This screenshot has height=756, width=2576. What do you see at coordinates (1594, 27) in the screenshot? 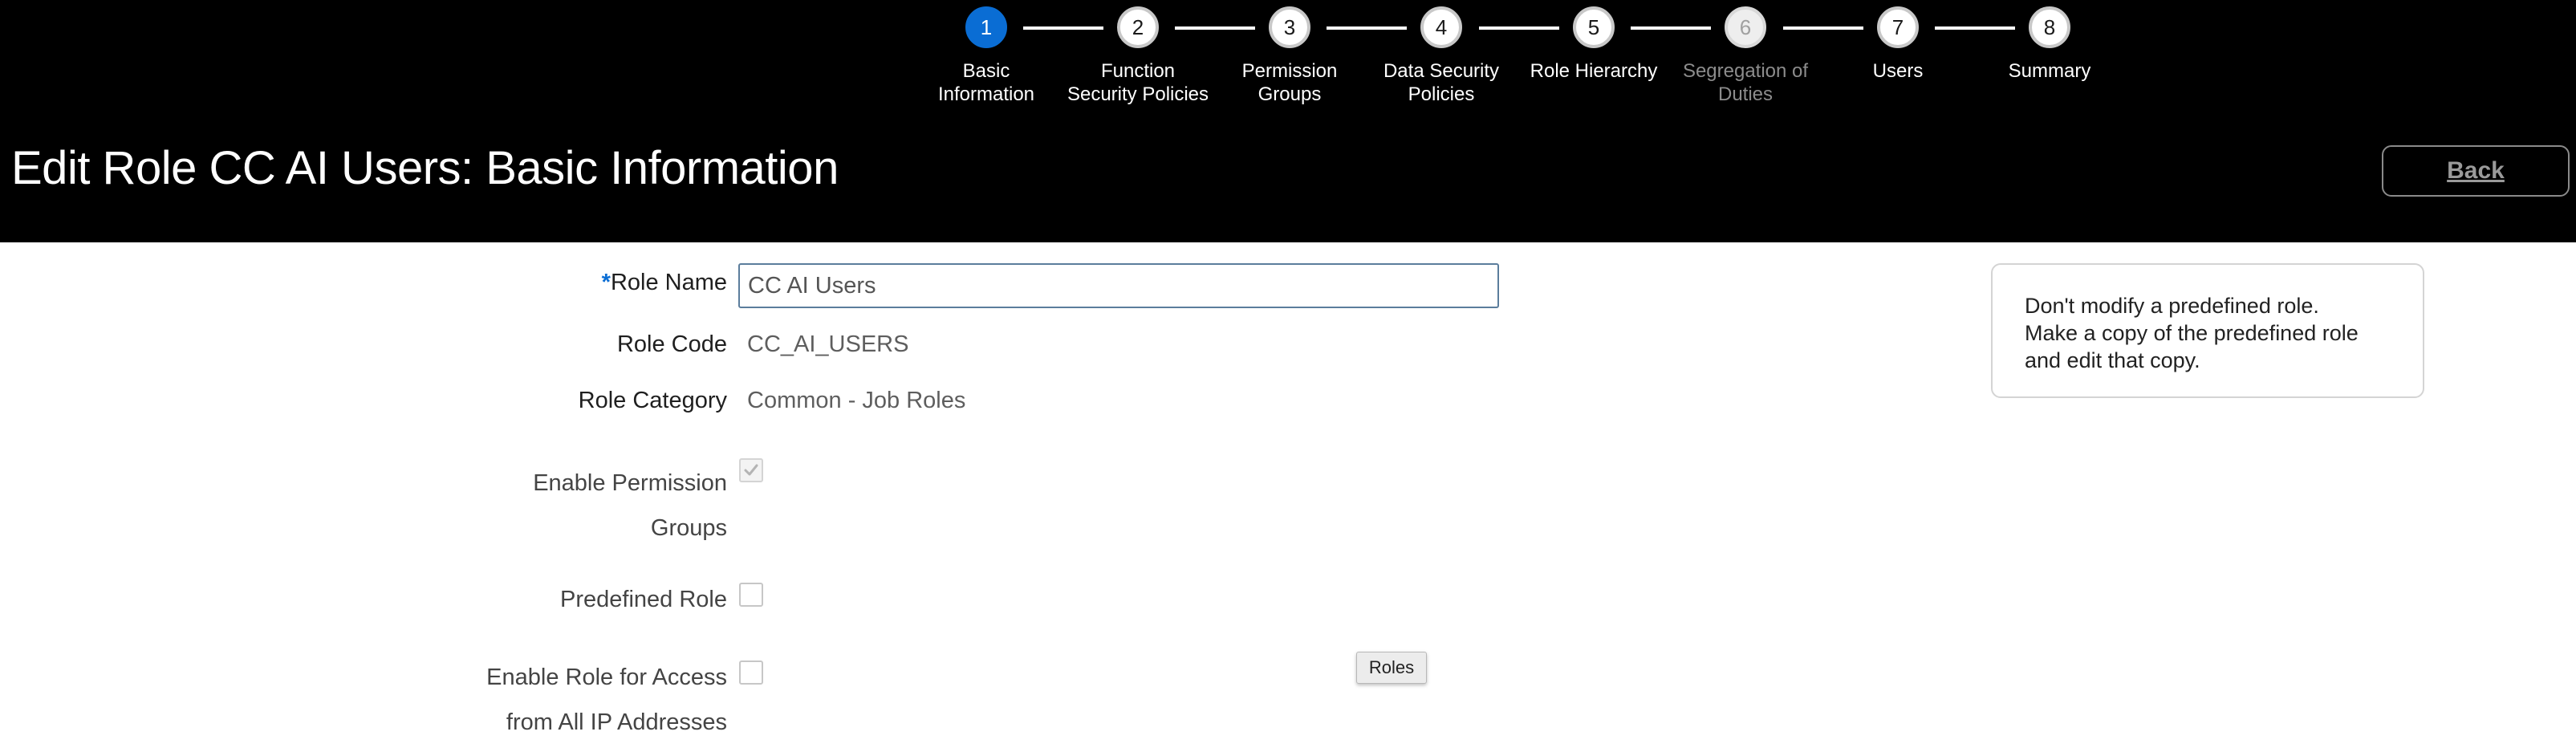
I see `train-stop-number: 5` at bounding box center [1594, 27].